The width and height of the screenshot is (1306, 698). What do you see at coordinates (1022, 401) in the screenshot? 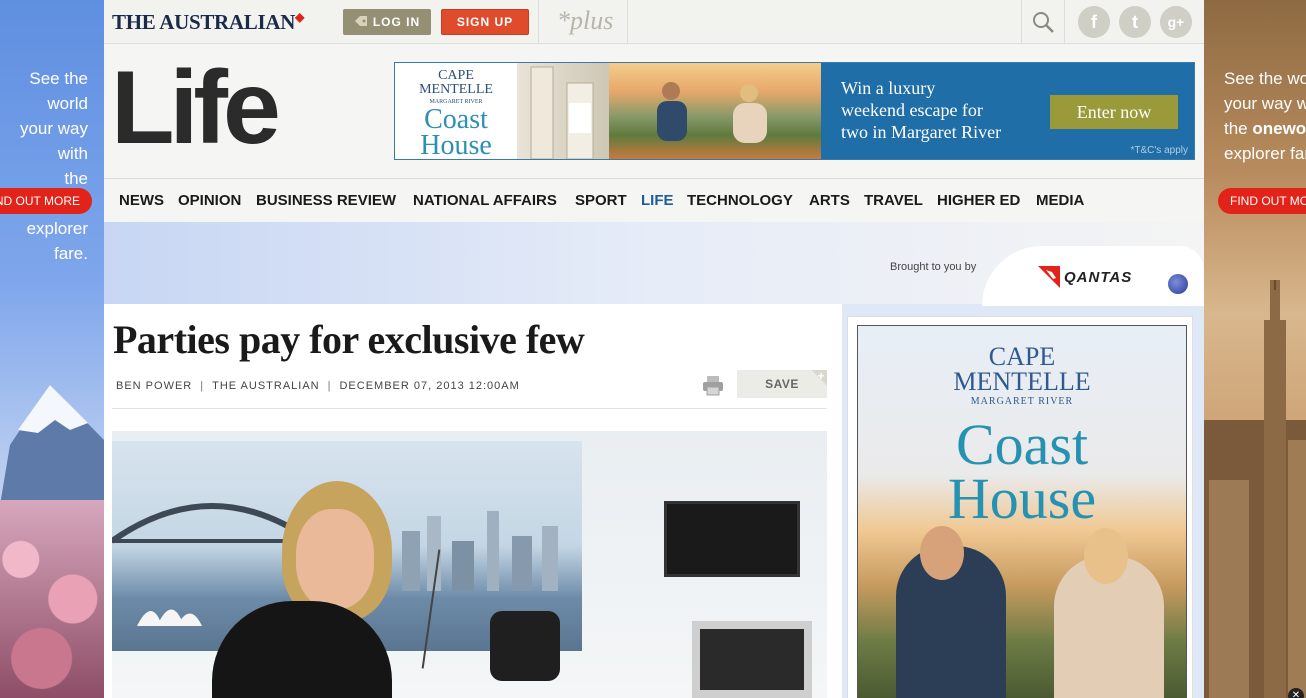
I see `sidebar-ad-sub: MARGARET RIVER` at bounding box center [1022, 401].